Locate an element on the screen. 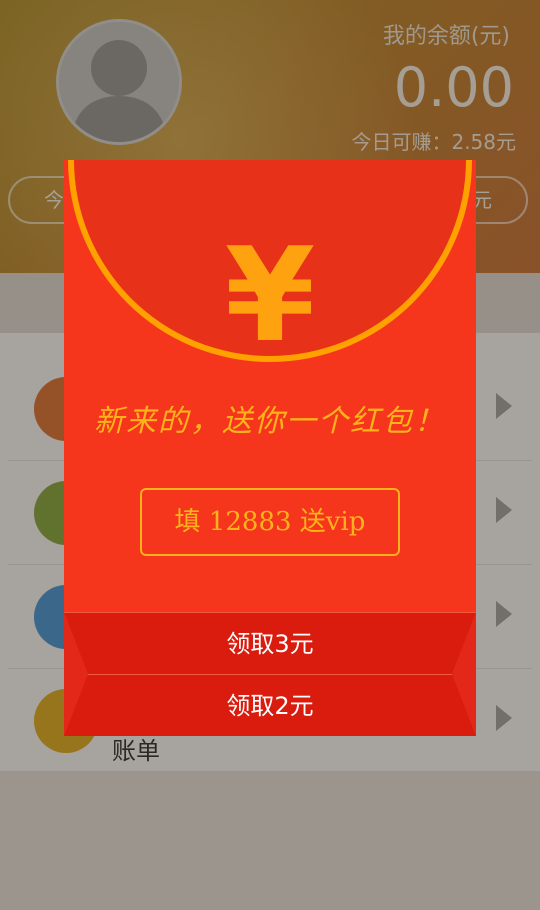 This screenshot has height=910, width=540. claim-3-yuan-button: 领取3元 is located at coordinates (270, 643).